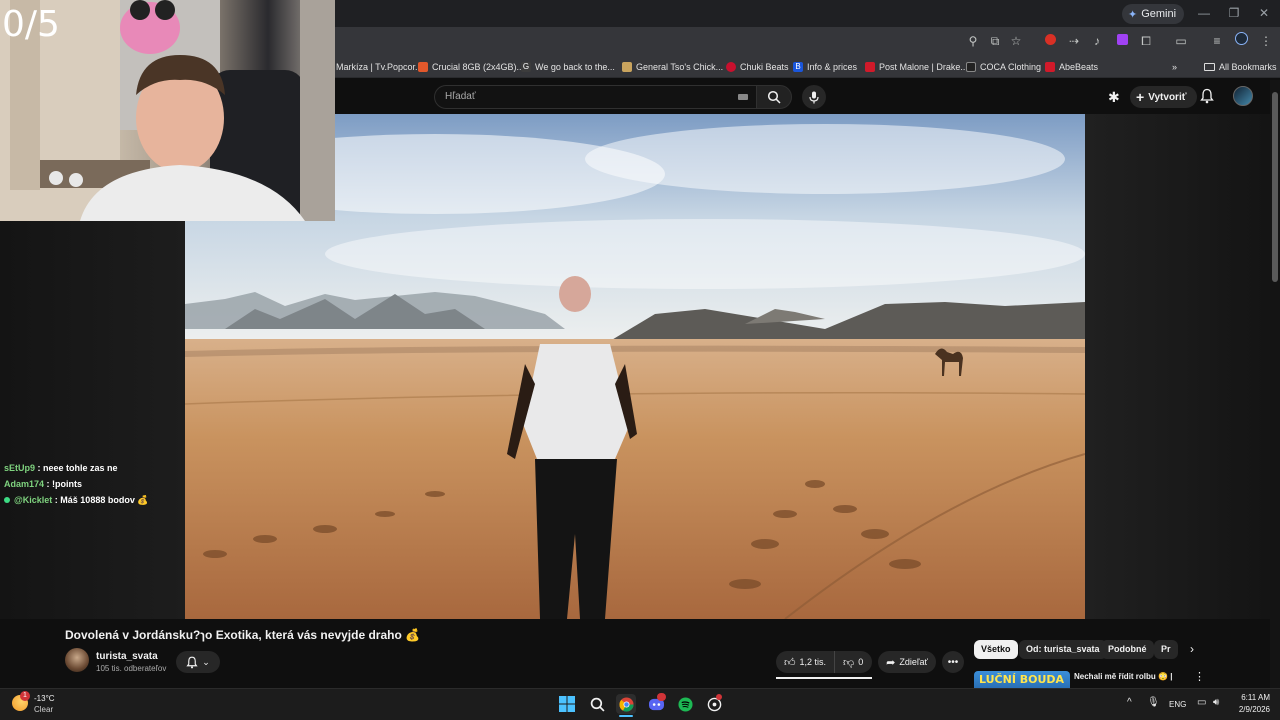  Describe the element at coordinates (1199, 676) in the screenshot. I see `recommended-more-icon: ⋮` at that location.